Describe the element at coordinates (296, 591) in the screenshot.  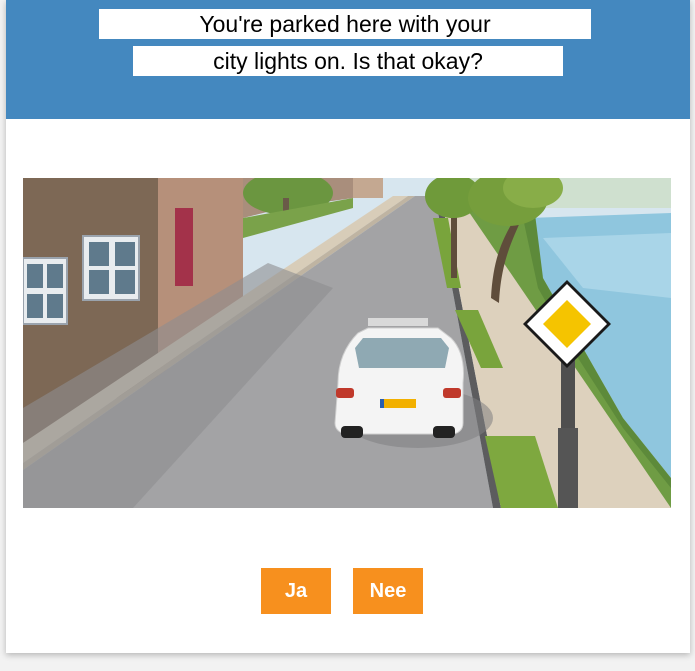
I see `answer-yes-button: Ja` at that location.